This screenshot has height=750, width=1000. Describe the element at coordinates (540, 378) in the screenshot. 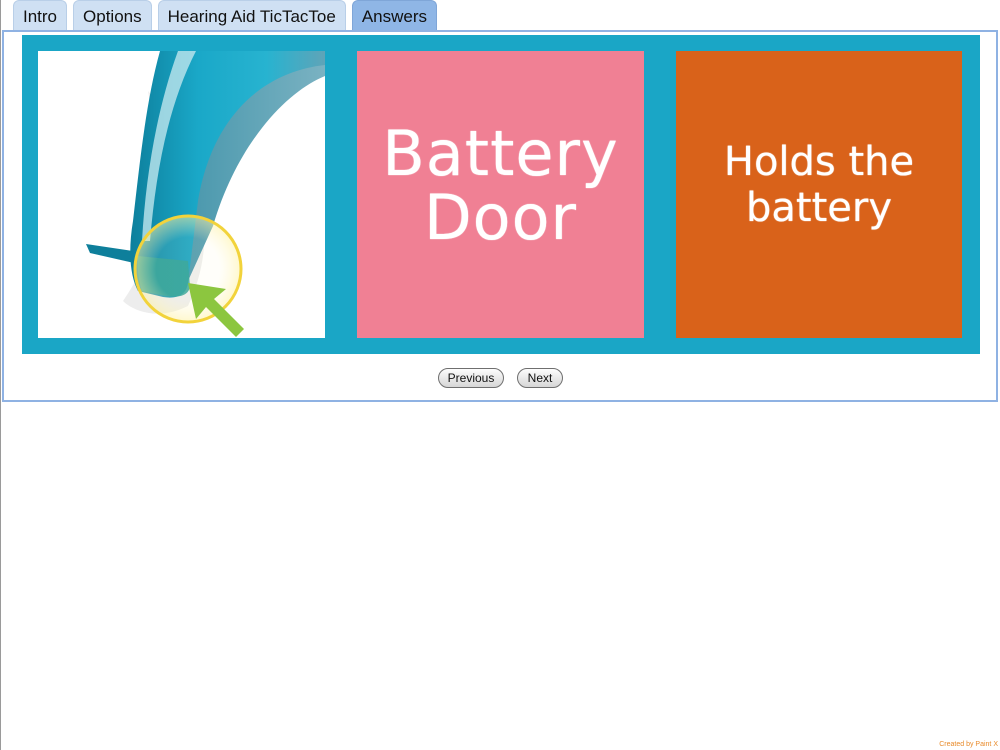

I see `next-button: Next` at that location.